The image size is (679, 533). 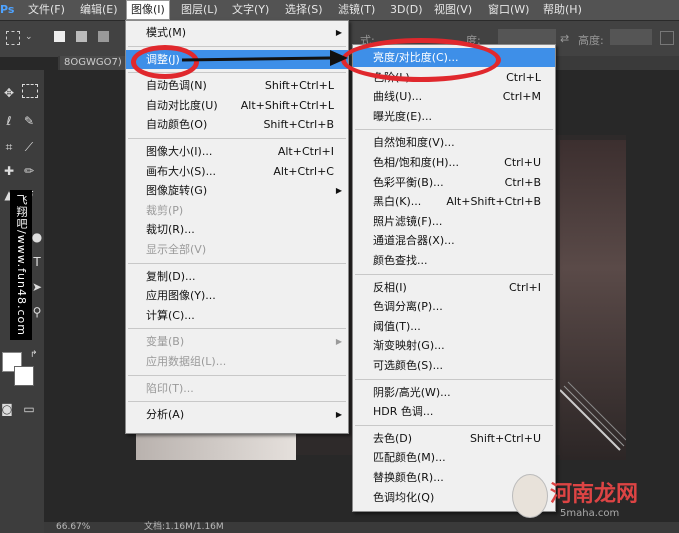 What do you see at coordinates (390, 287) in the screenshot?
I see `menu-item-label: 反相(I)` at bounding box center [390, 287].